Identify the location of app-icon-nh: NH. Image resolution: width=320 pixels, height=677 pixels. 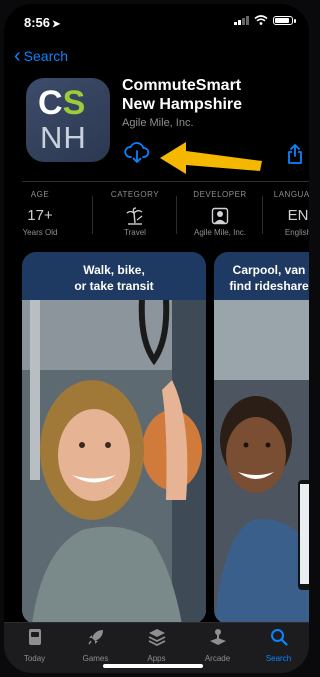
(63, 137).